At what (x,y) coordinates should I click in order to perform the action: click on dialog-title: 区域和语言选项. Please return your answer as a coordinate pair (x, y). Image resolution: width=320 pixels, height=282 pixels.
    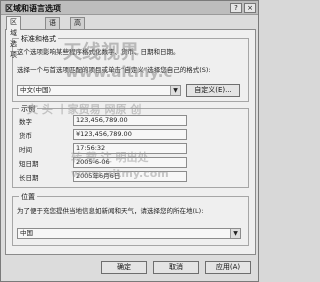
    Looking at the image, I should click on (33, 8).